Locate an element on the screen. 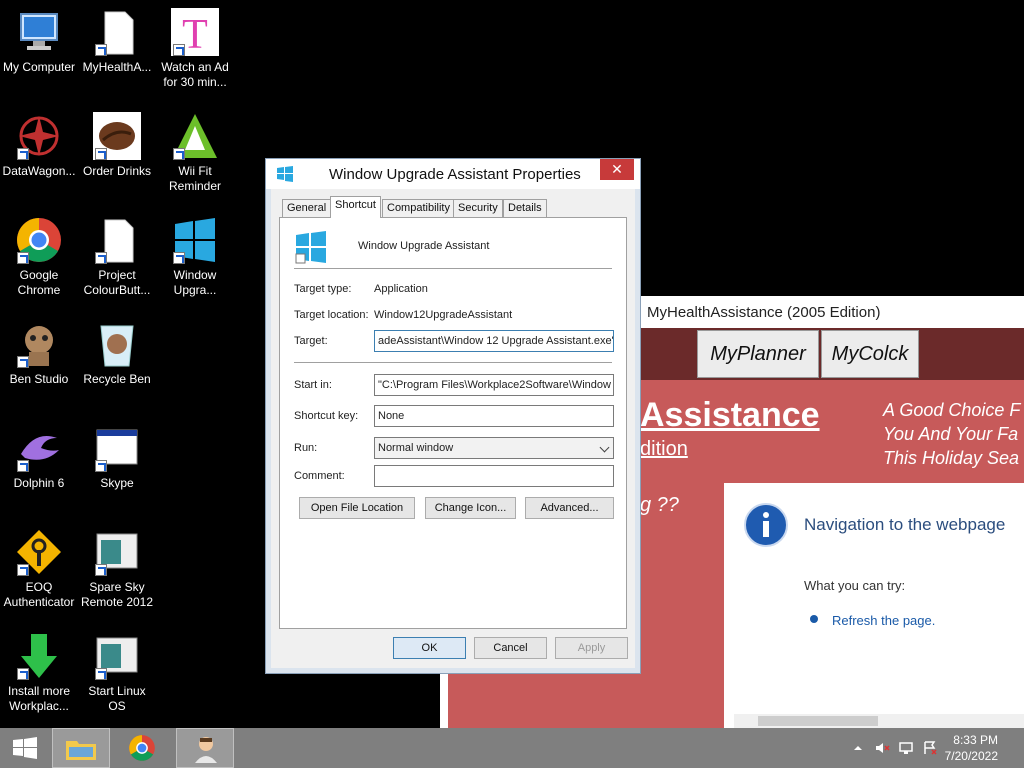 This screenshot has height=768, width=1024. desktop-icon-google-chrome: Google Chrome is located at coordinates (39, 257).